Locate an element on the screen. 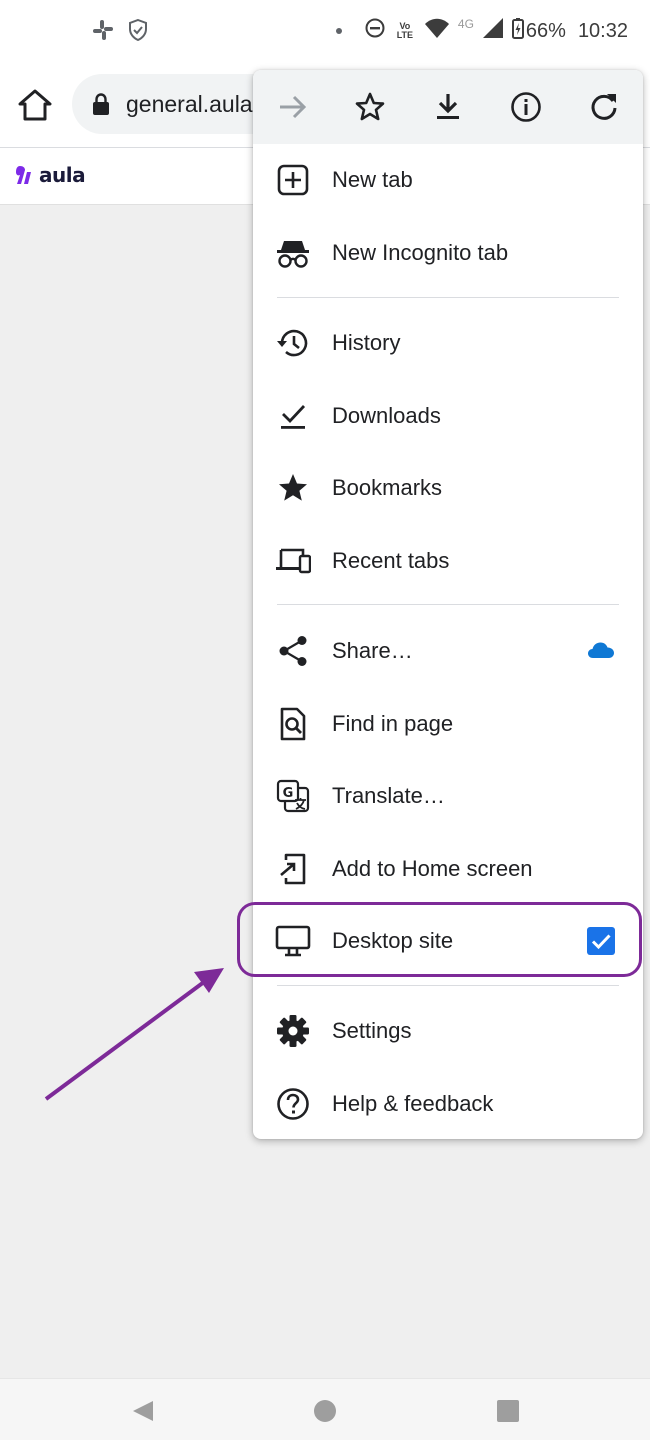 The image size is (650, 1440). menu-item-label: Add to Home screen is located at coordinates (432, 868).